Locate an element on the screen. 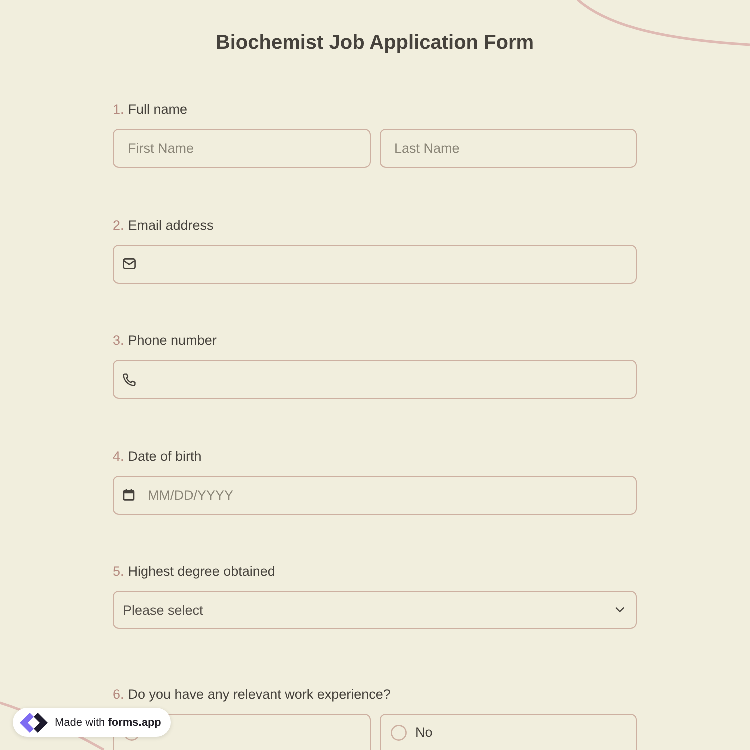 The image size is (750, 750). dropdown-select: Please select is located at coordinates (375, 610).